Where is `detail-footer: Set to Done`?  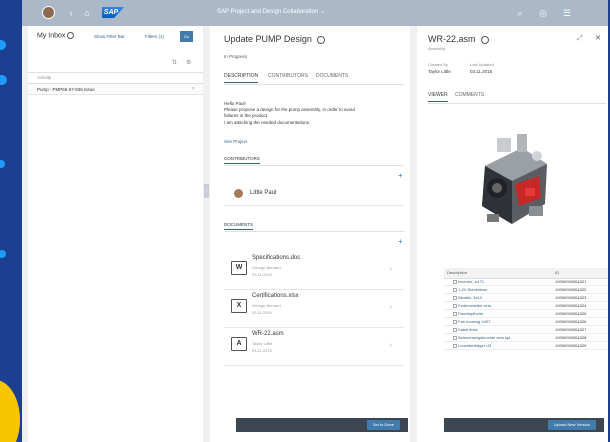 detail-footer: Set to Done is located at coordinates (322, 425).